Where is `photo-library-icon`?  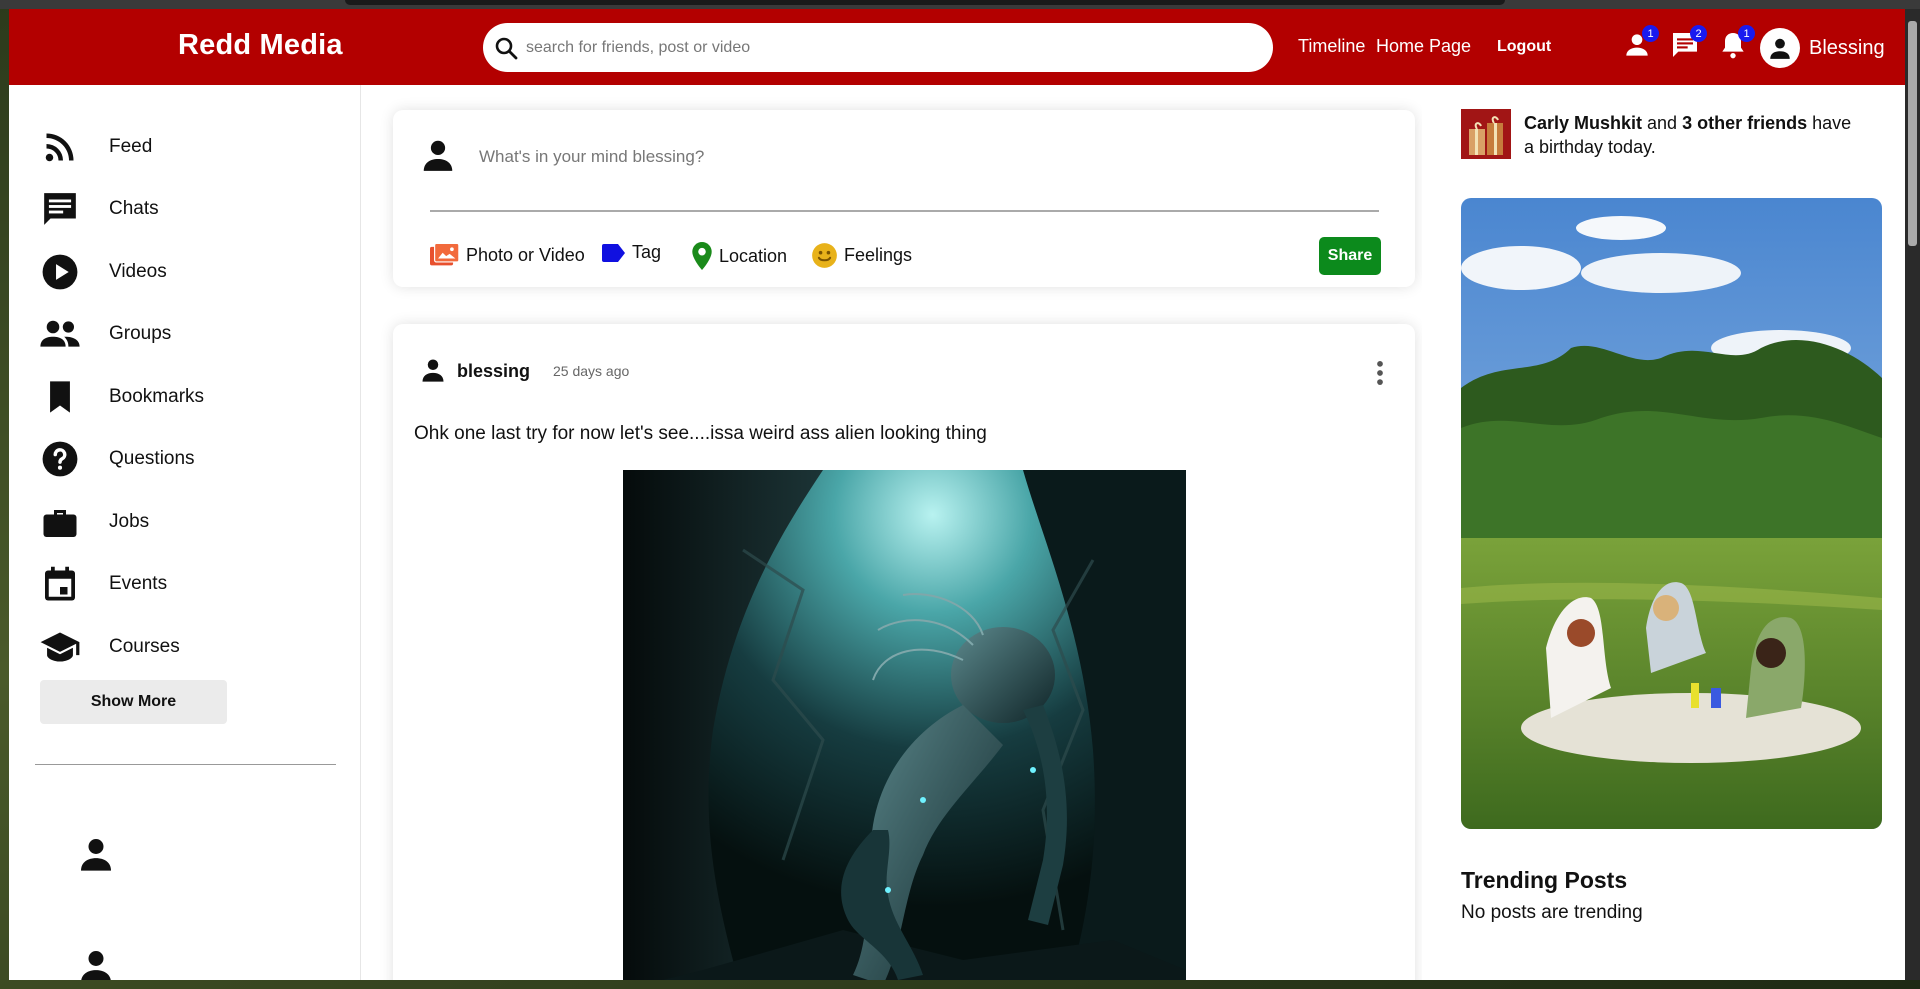
photo-library-icon is located at coordinates (445, 254).